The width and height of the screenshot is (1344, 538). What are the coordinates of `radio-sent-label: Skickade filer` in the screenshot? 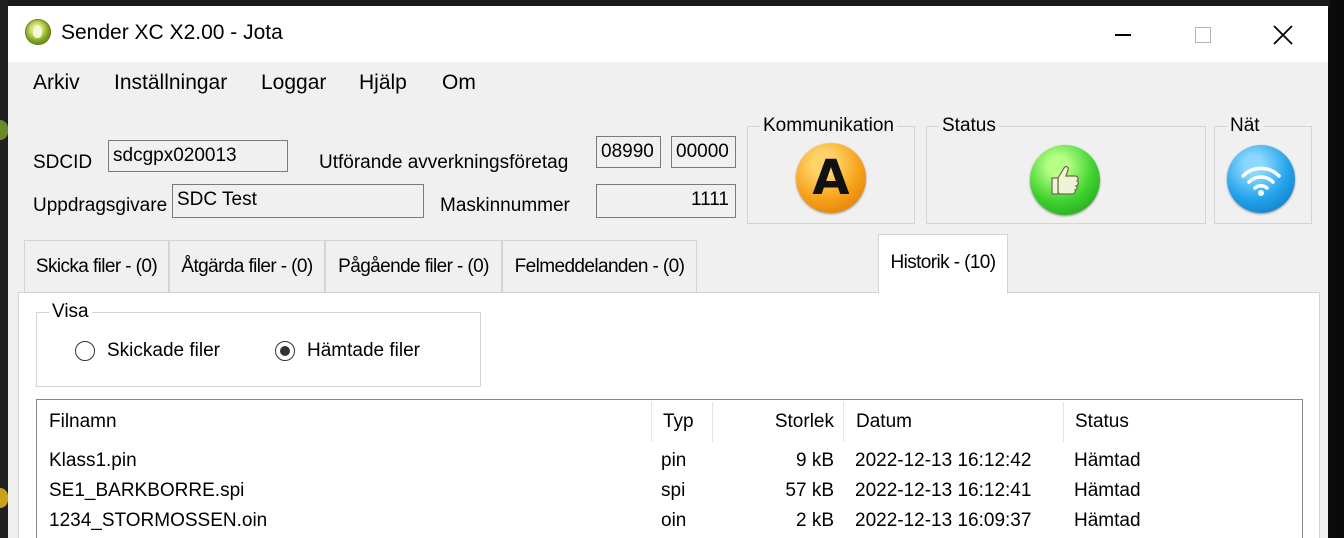 It's located at (163, 350).